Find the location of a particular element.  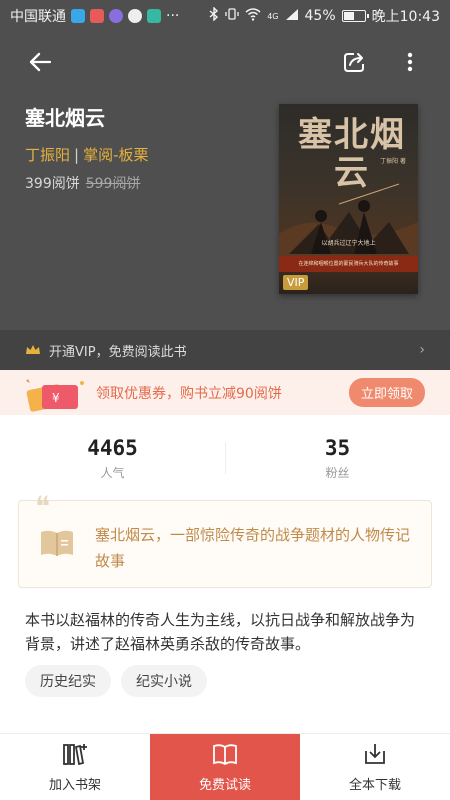

coupon-icon: ¥ is located at coordinates (58, 393).